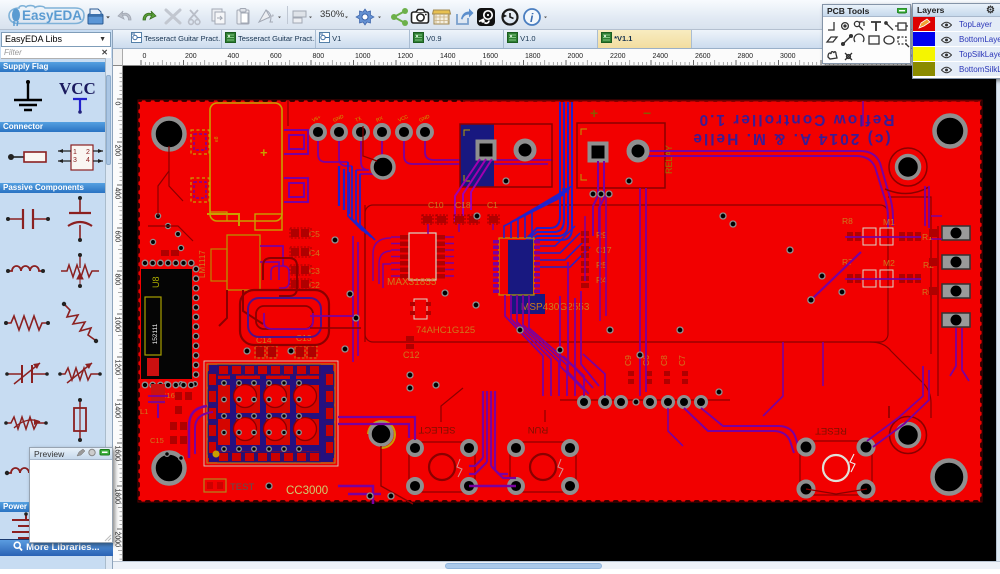 The width and height of the screenshot is (1000, 574). What do you see at coordinates (307, 491) in the screenshot?
I see `svg-text: CC3000` at bounding box center [307, 491].